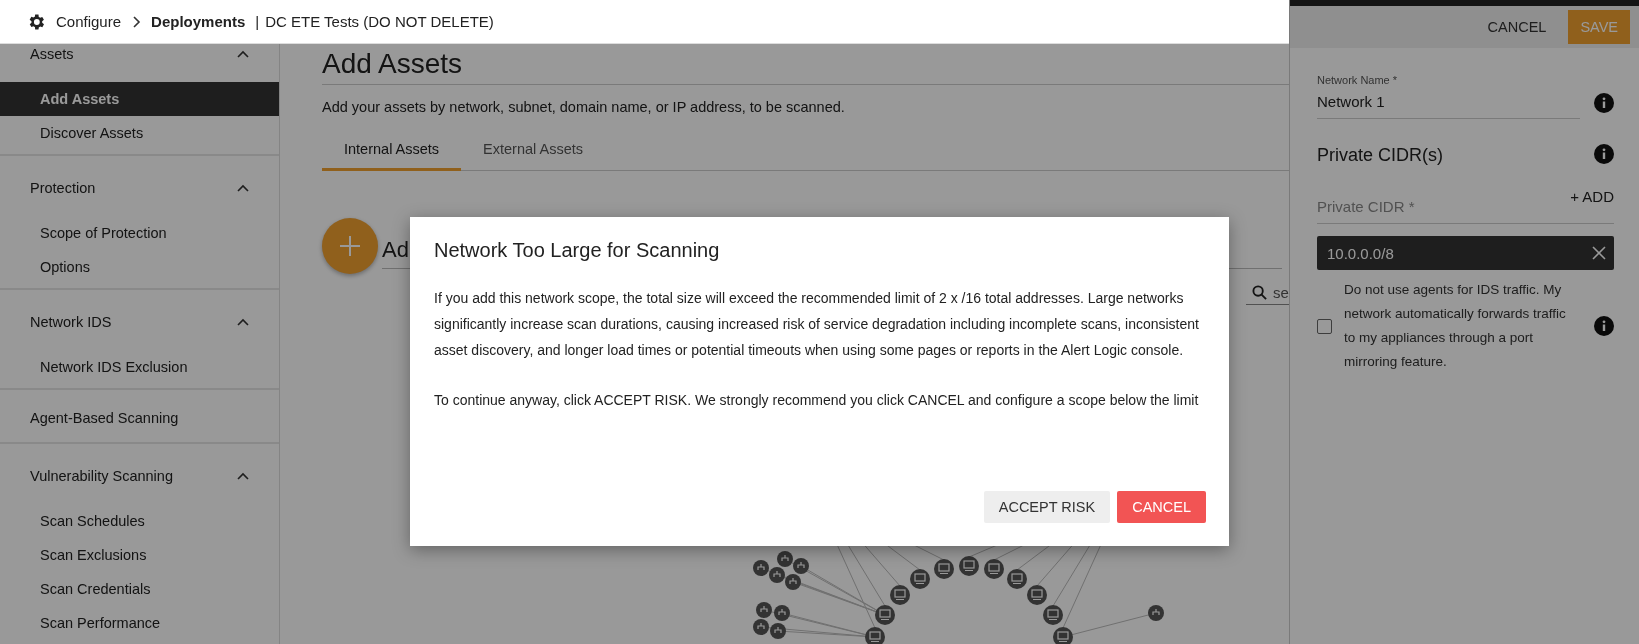  Describe the element at coordinates (577, 250) in the screenshot. I see `dialog-title: Network Too Large for Scanning` at that location.